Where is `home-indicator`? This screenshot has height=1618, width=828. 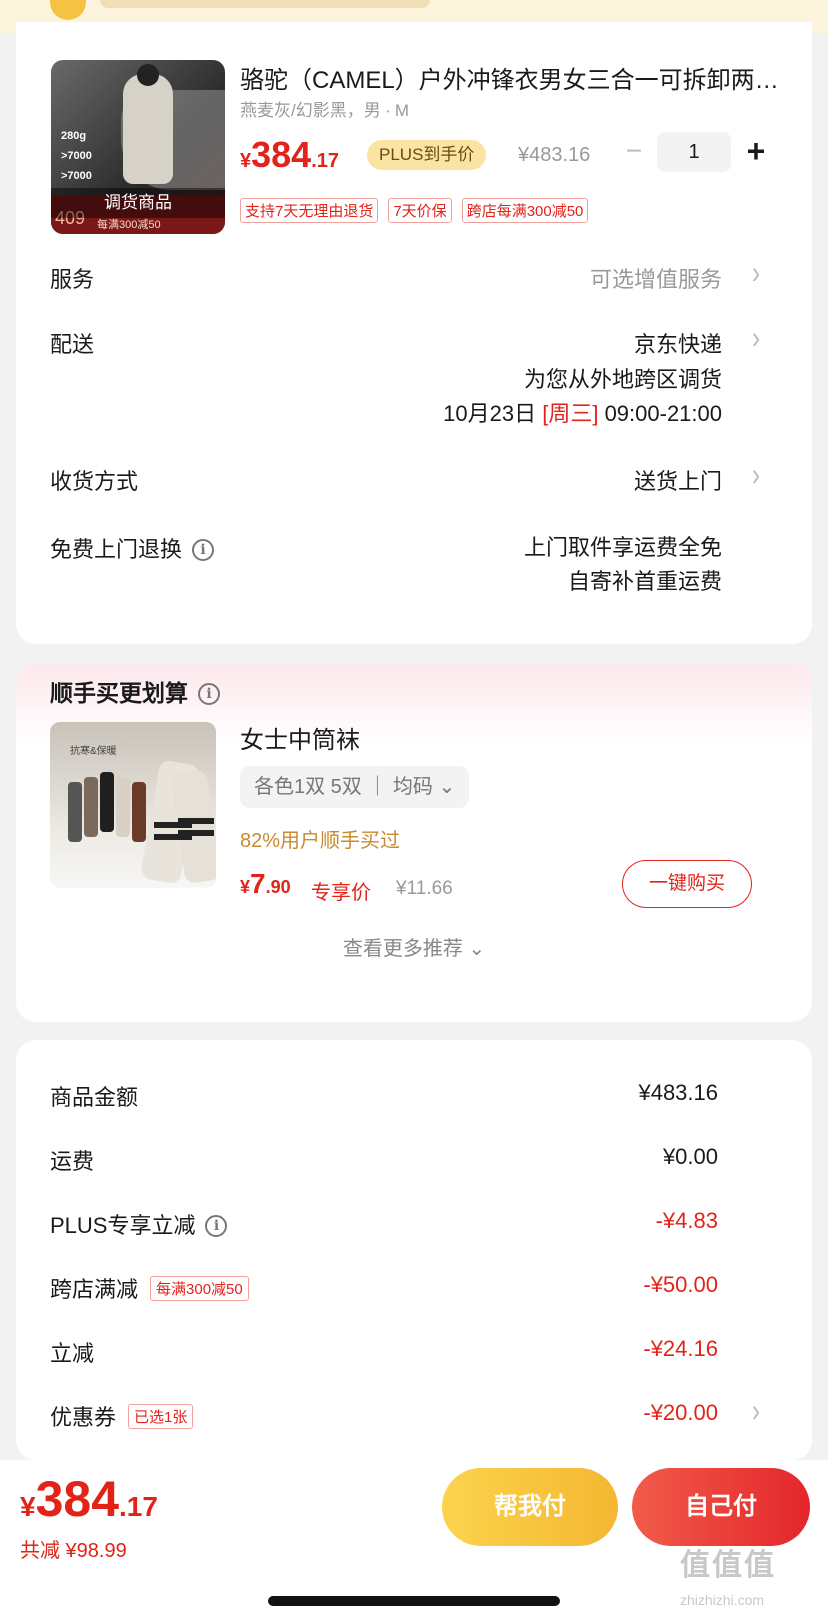
home-indicator is located at coordinates (414, 1601).